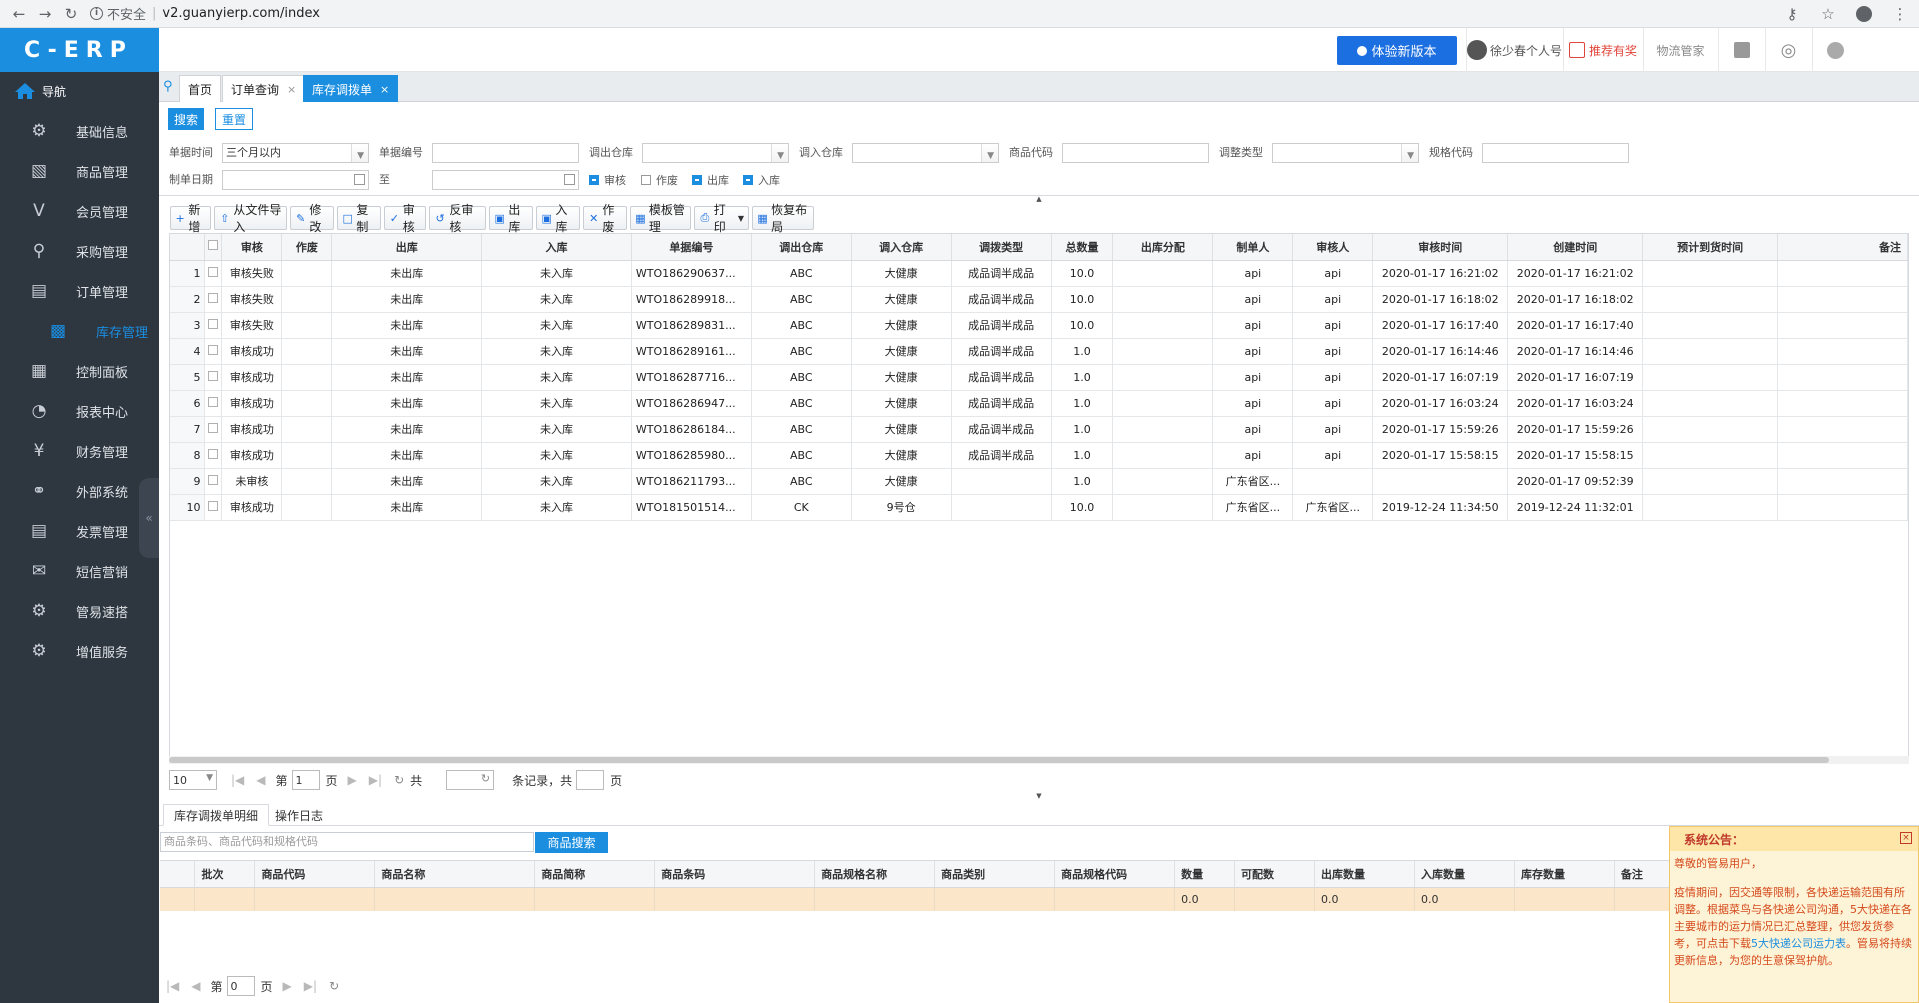 The image size is (1919, 1003). Describe the element at coordinates (351, 88) in the screenshot. I see `tab-stock-transfer: 库存调拨单 ×` at that location.